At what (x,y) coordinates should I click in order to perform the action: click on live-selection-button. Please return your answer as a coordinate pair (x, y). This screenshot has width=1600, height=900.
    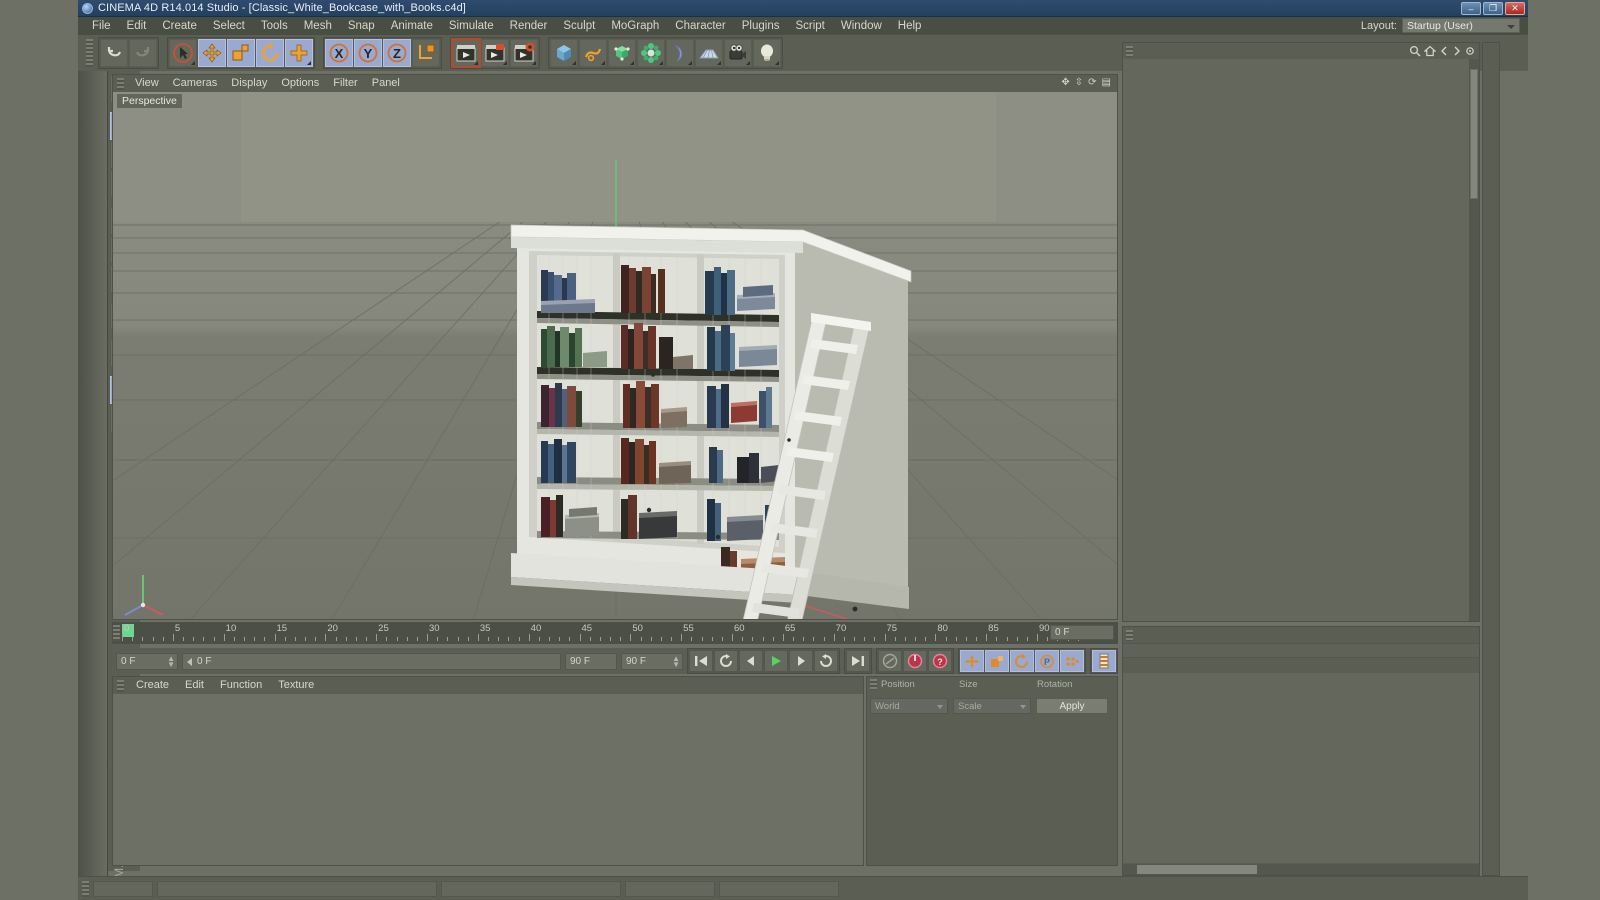
    Looking at the image, I should click on (183, 53).